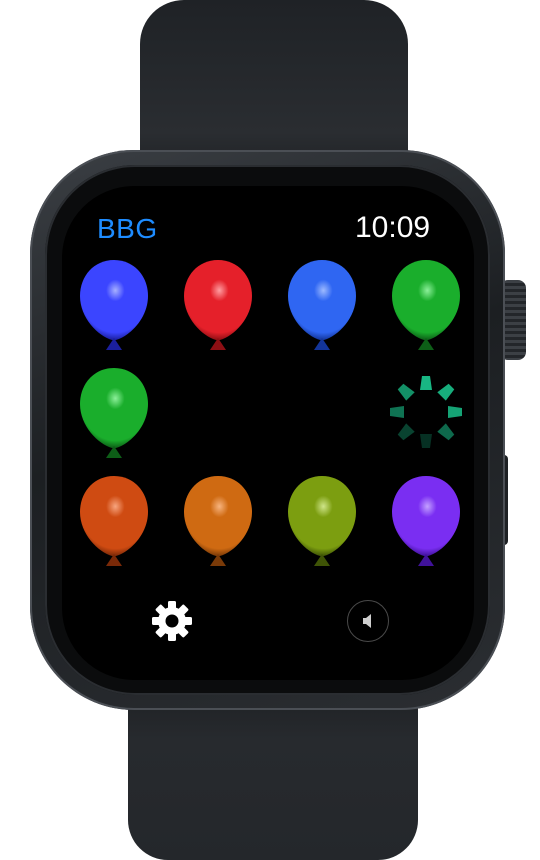 This screenshot has width=540, height=860. What do you see at coordinates (426, 306) in the screenshot?
I see `balloon-green` at bounding box center [426, 306].